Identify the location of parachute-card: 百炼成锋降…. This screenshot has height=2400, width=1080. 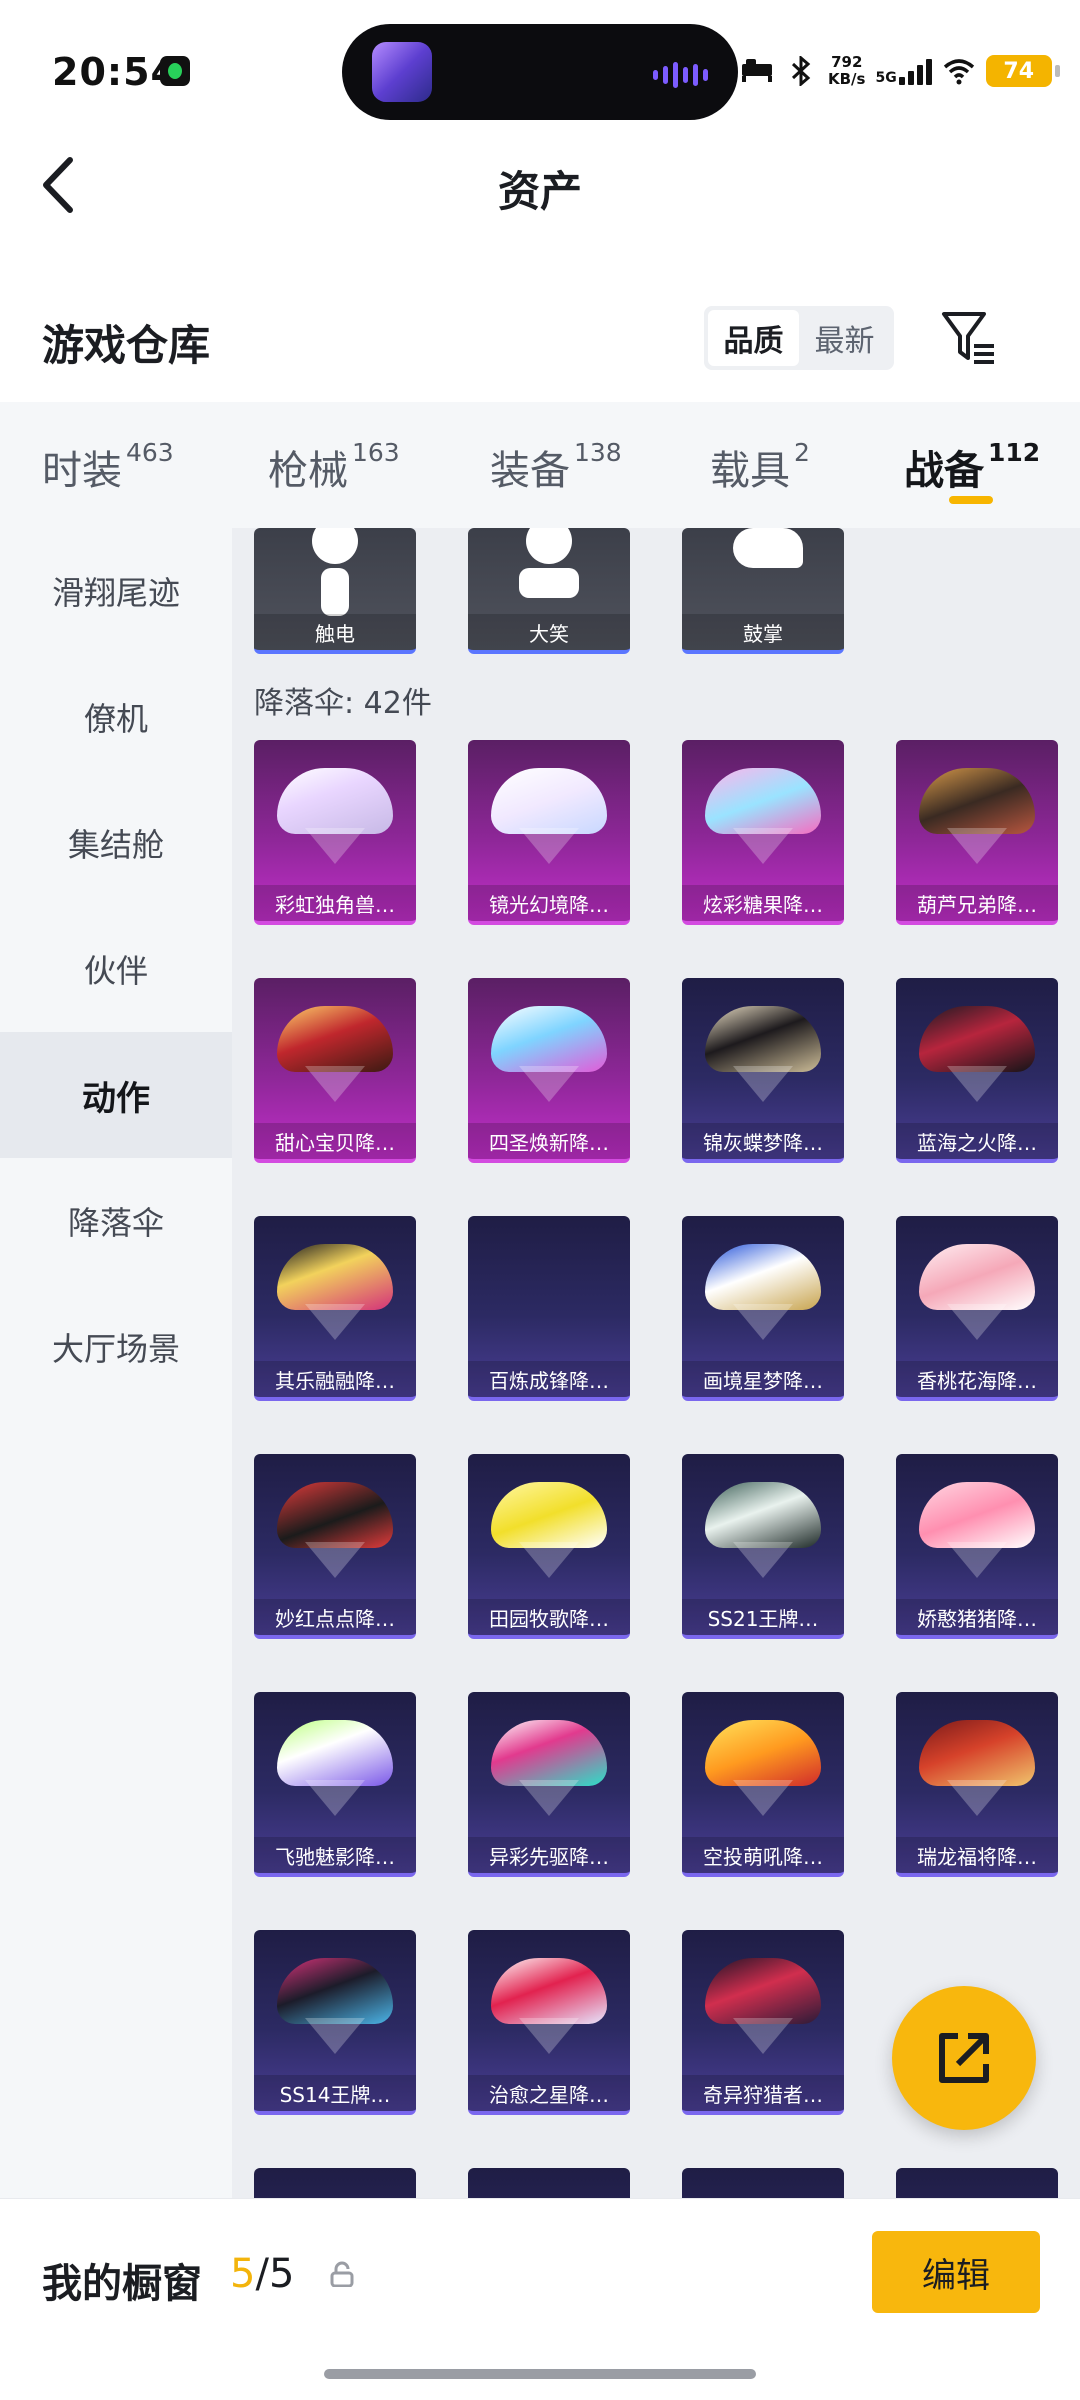
(549, 1308).